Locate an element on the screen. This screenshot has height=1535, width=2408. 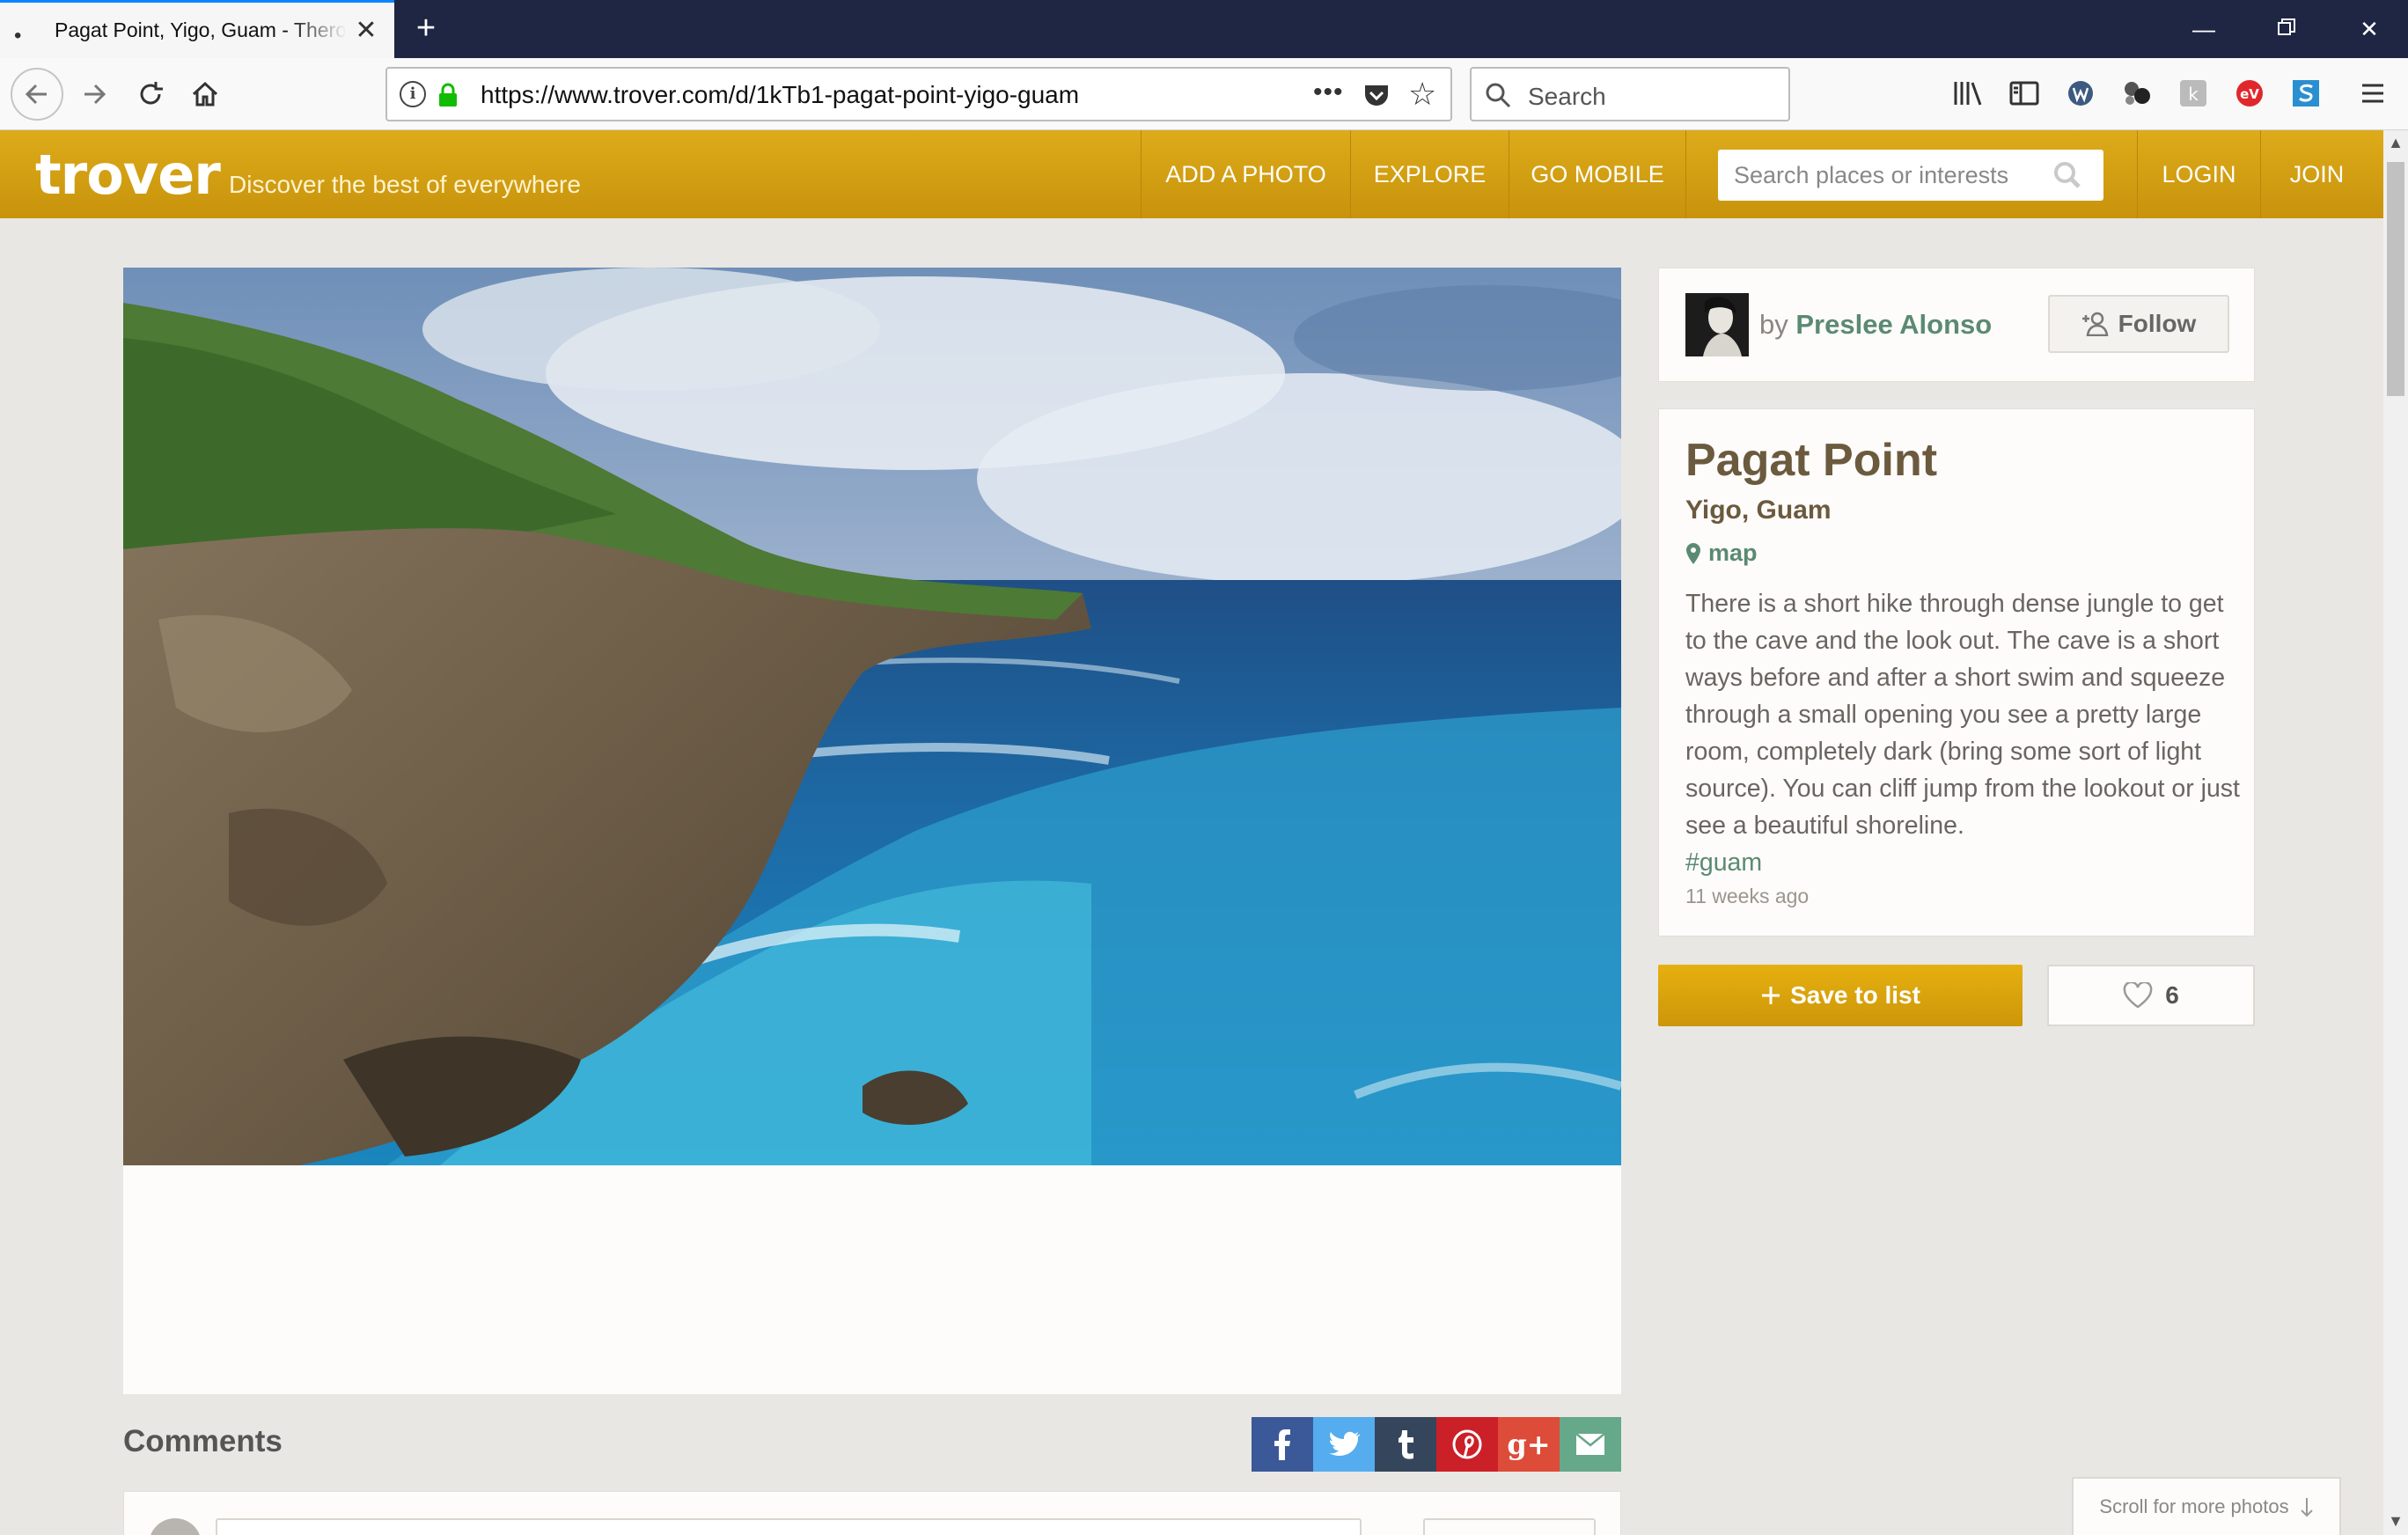
new-tab-button: + is located at coordinates (426, 28).